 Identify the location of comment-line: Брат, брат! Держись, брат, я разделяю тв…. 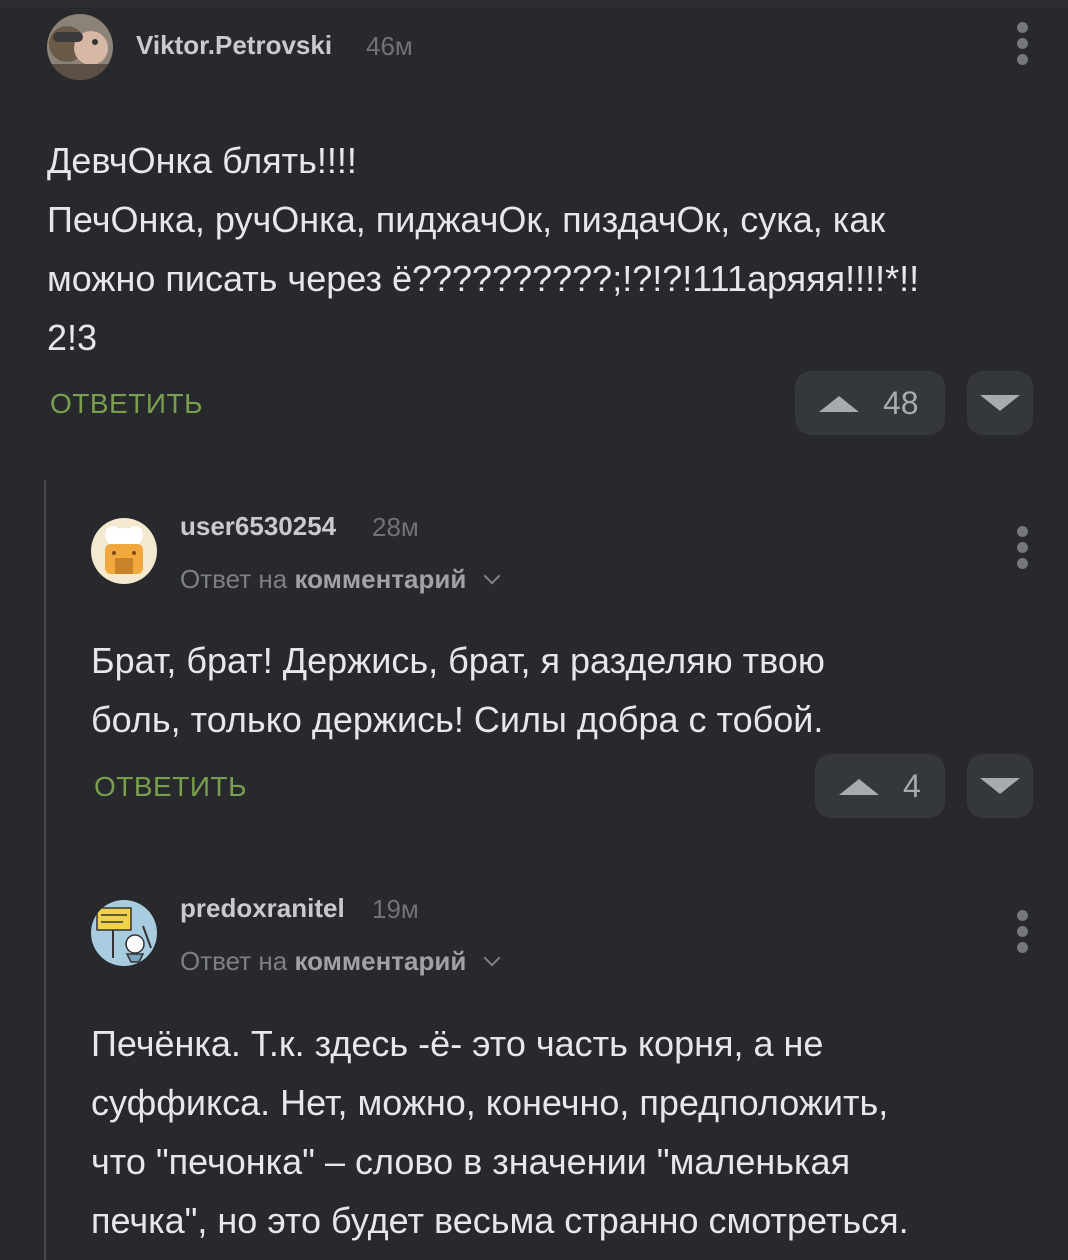
(458, 660).